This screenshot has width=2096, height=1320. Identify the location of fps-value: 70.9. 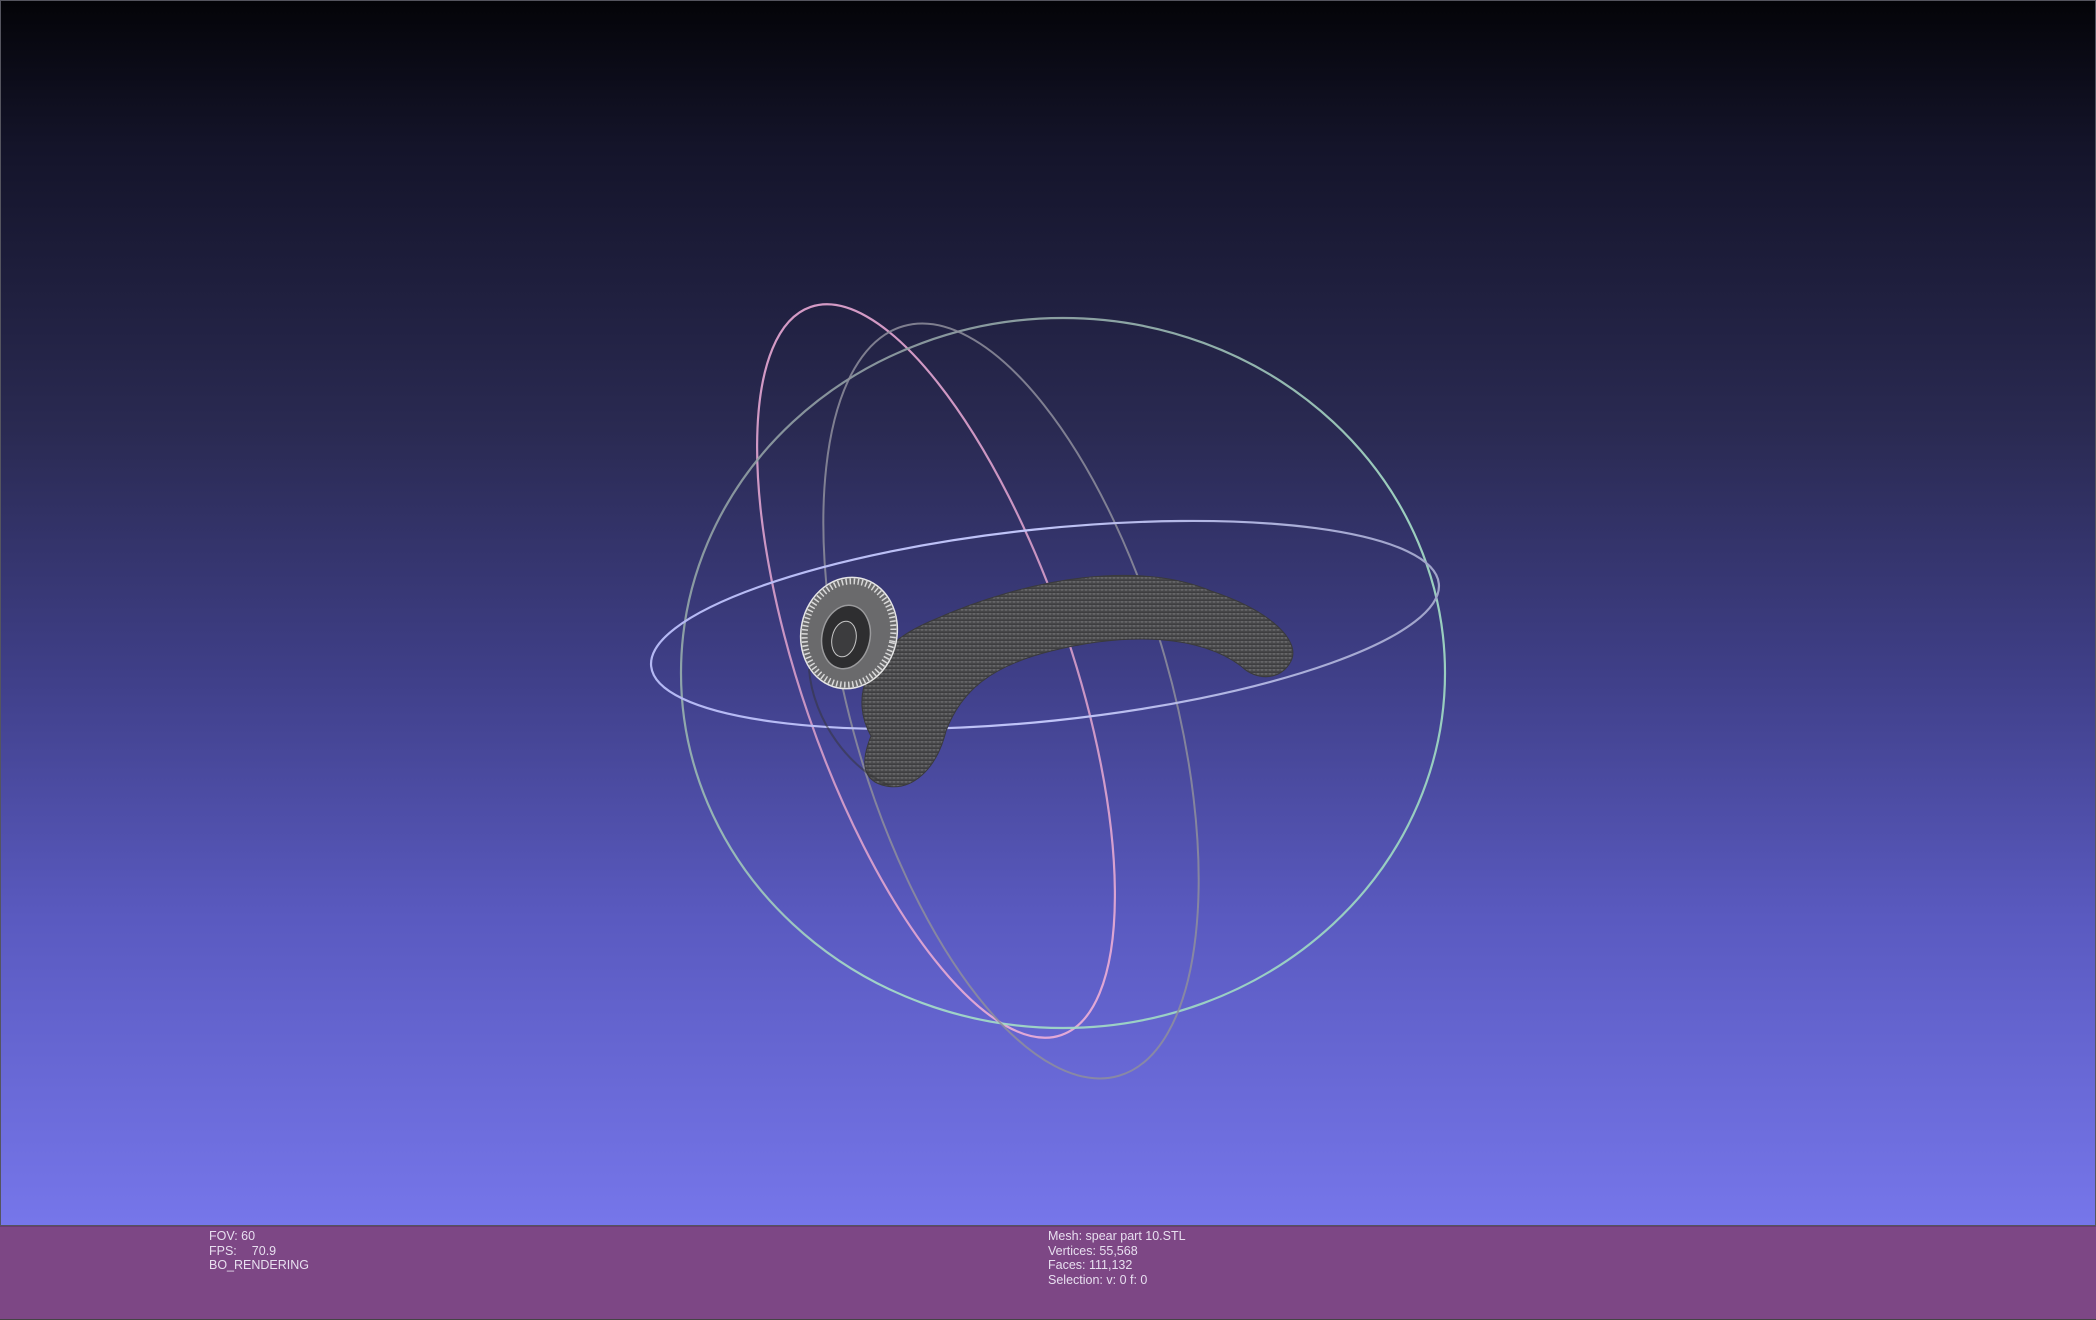
(264, 1250).